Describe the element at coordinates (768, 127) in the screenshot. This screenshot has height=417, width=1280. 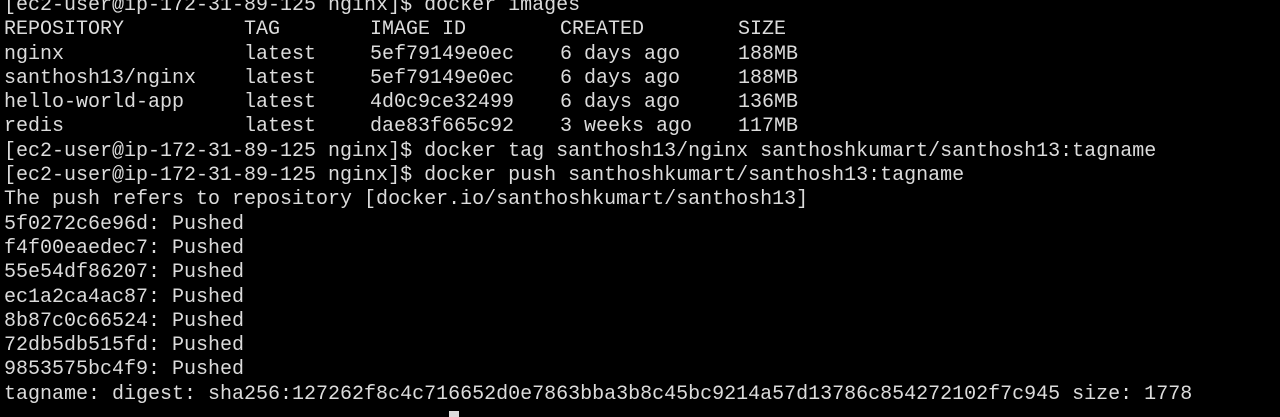
I see `cell-size: 117MB` at that location.